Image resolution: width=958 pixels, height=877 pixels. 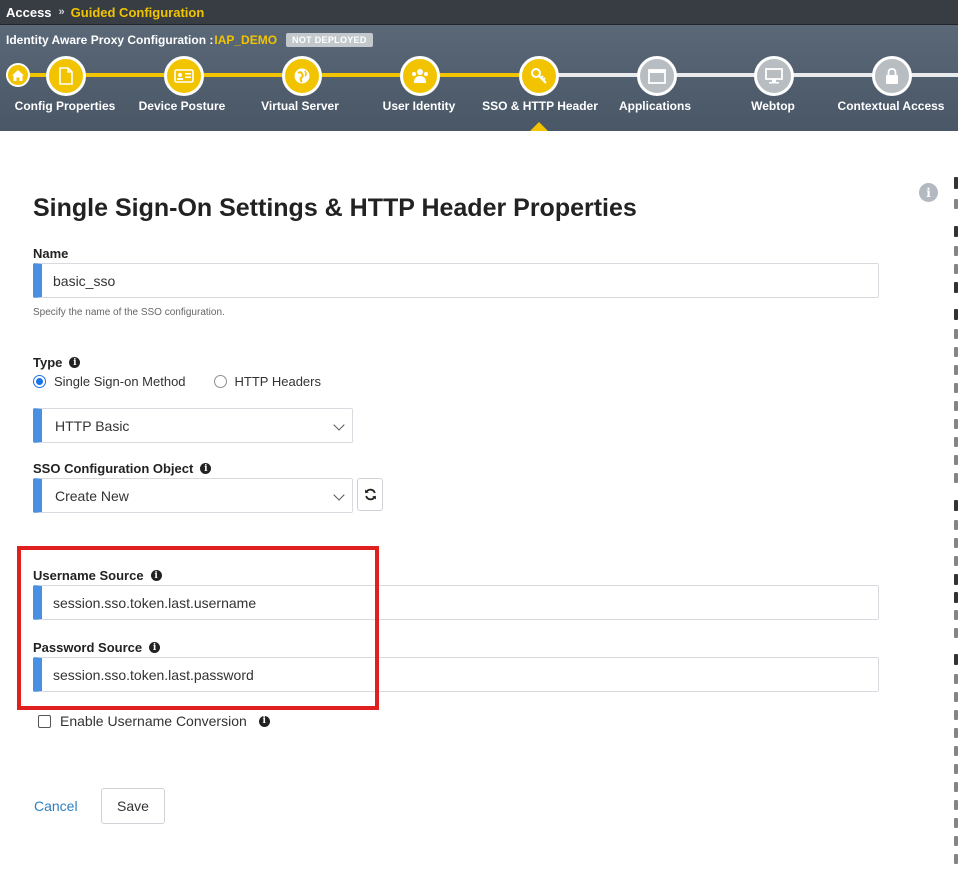 I want to click on wizard-step-virtual-server, so click(x=302, y=76).